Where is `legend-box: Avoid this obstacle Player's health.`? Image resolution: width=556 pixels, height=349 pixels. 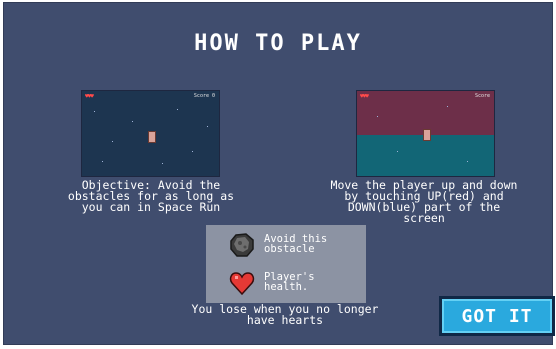 legend-box: Avoid this obstacle Player's health. is located at coordinates (286, 264).